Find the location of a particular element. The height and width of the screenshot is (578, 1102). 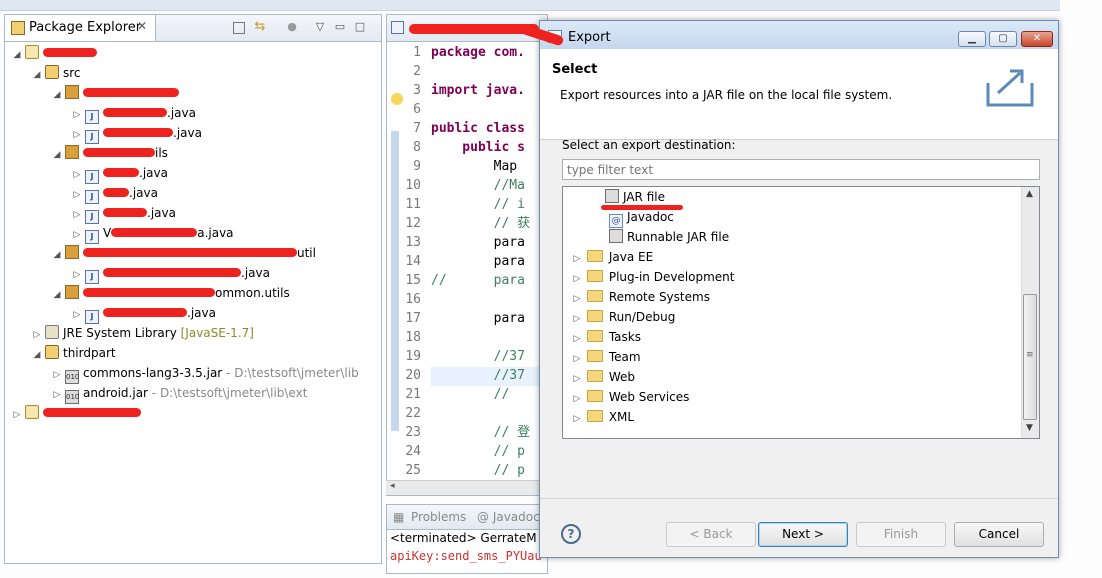

tree-item-javadoc: @ Javadoc is located at coordinates (640, 217).